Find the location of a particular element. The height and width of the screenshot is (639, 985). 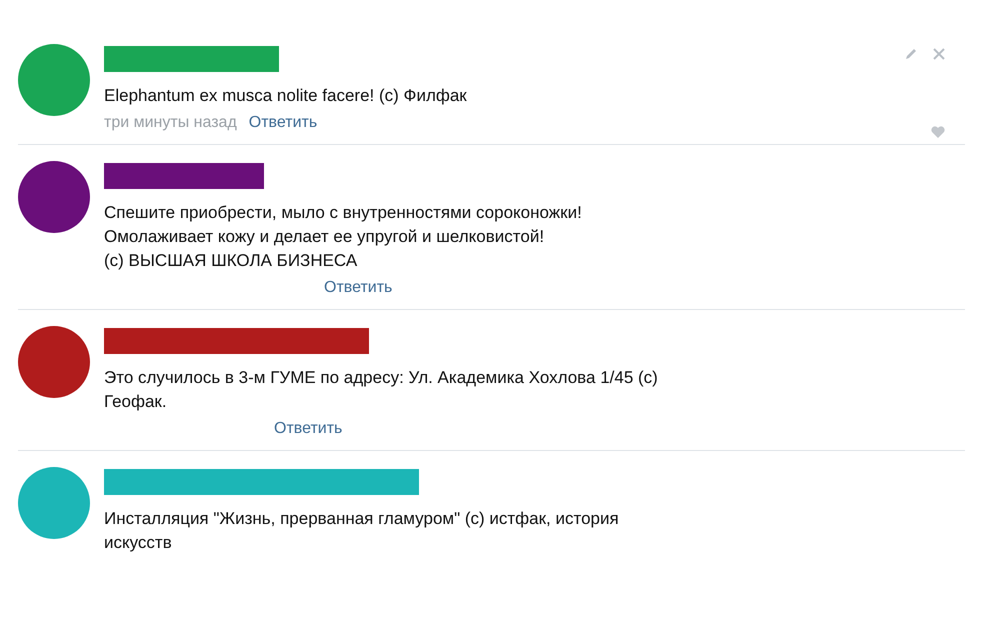

comment-text: Это случилось в 3-м ГУМЕ по адресу: Ул. Академика Хохлова 1/45 (с) Геофак. is located at coordinates (381, 390).